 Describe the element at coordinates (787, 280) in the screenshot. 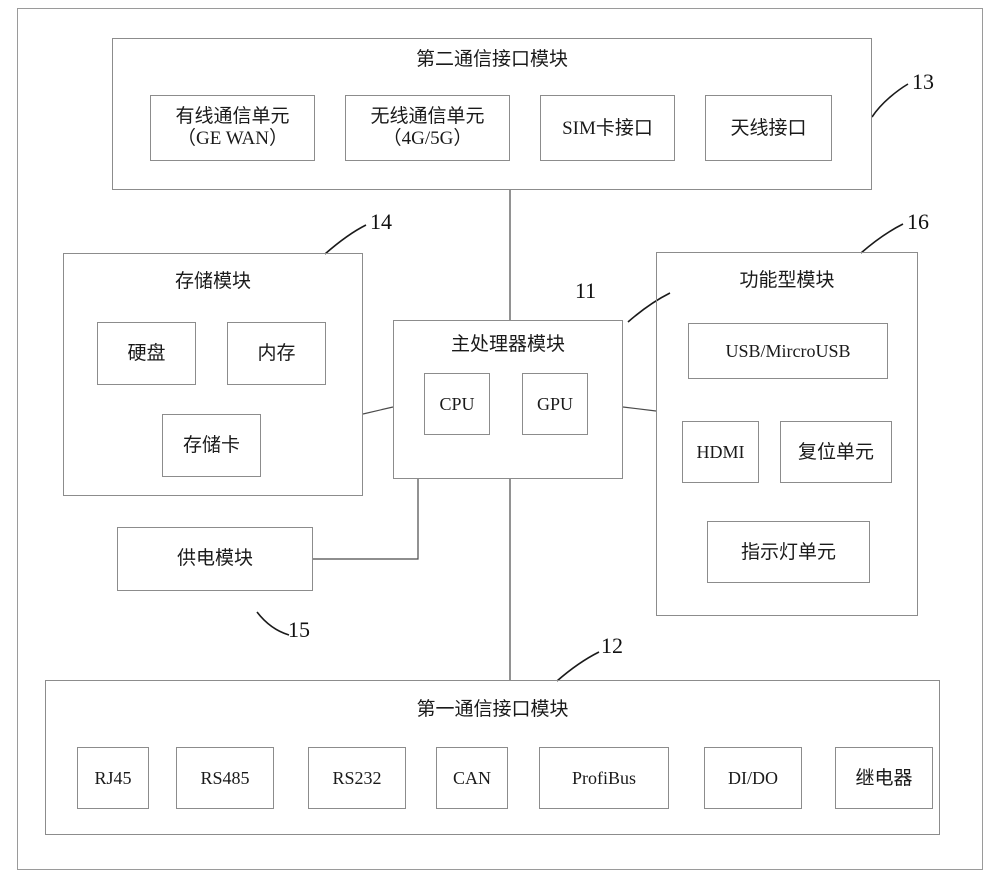

I see `module-functional-title: 功能型模块` at that location.